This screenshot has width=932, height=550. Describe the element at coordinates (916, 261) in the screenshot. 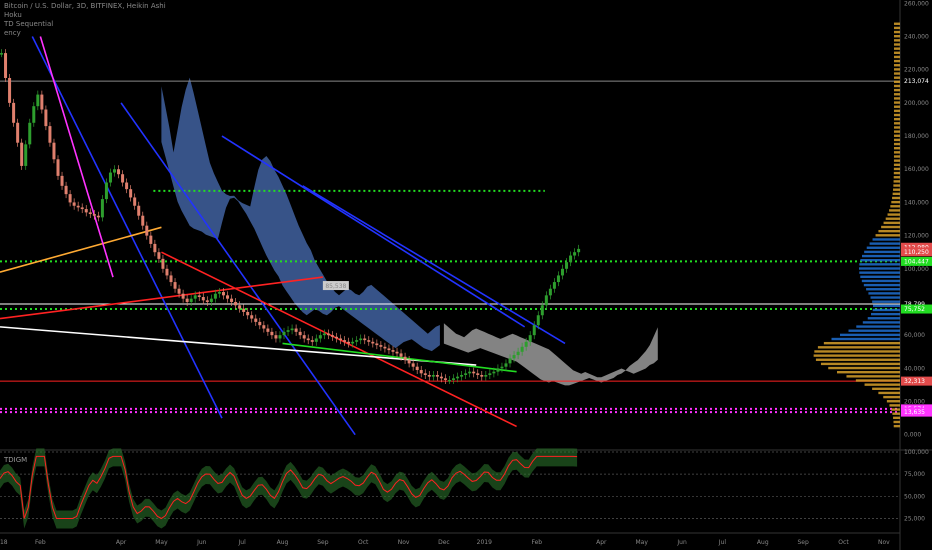

I see `price-label: 104,447` at that location.